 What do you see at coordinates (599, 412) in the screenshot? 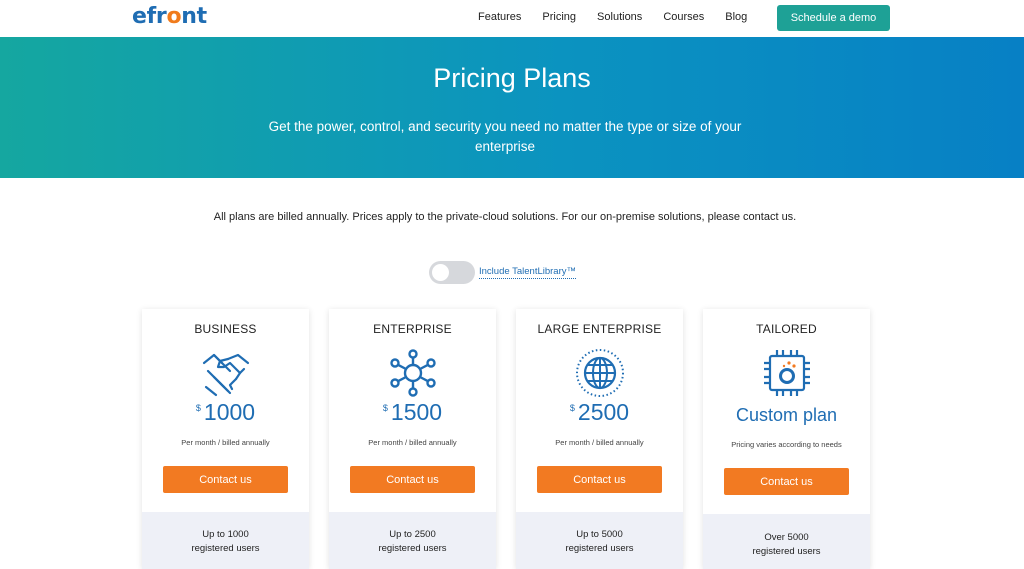
I see `plan-price: $2500` at bounding box center [599, 412].